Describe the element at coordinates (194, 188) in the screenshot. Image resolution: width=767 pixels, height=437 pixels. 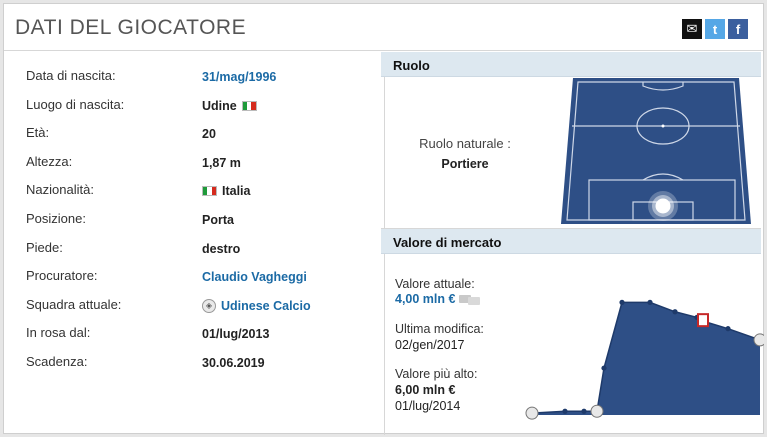
I see `detail-row: Nazionalità: Italia` at that location.